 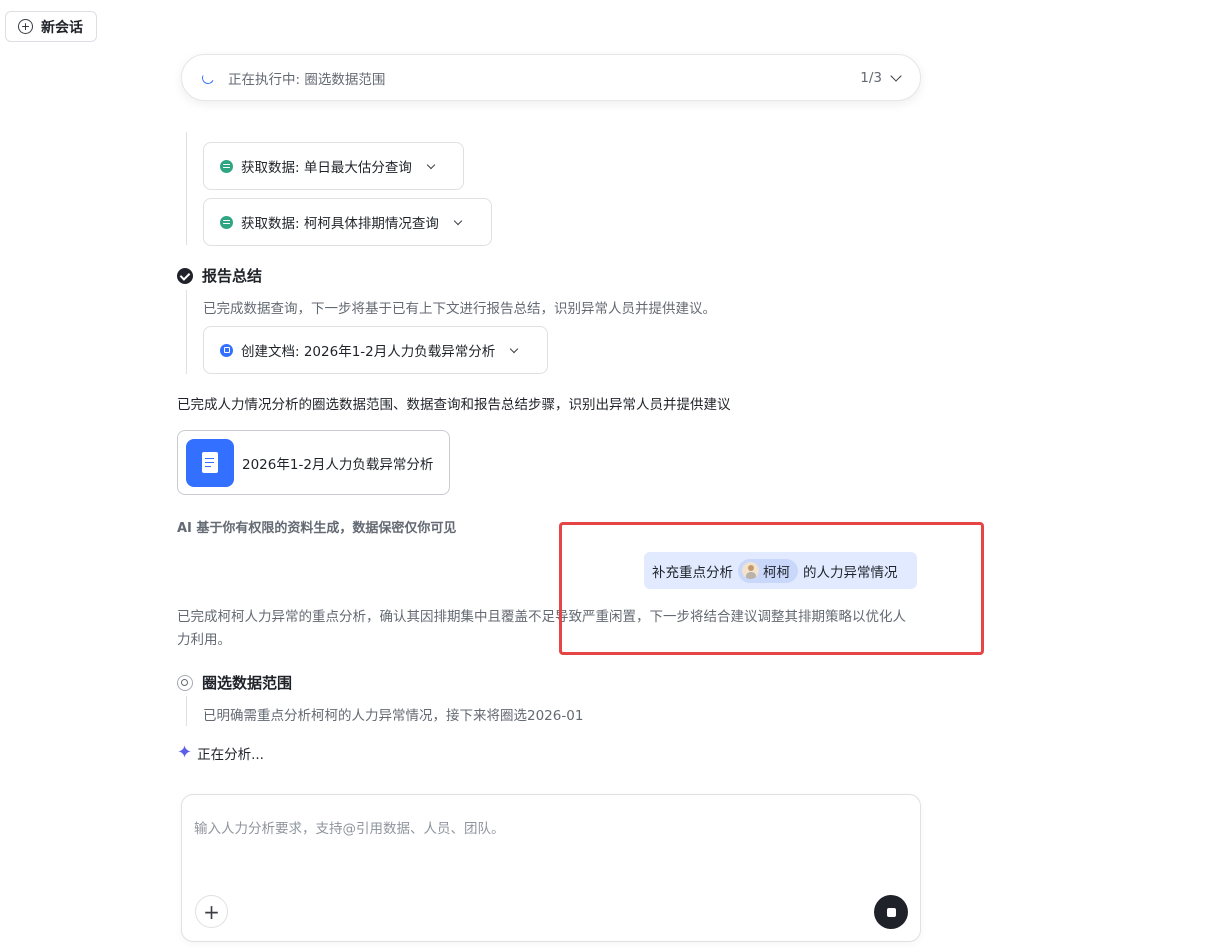 What do you see at coordinates (368, 352) in the screenshot?
I see `tool-call-label: 创建文档: 2026年1-2月人力负载异常分析` at bounding box center [368, 352].